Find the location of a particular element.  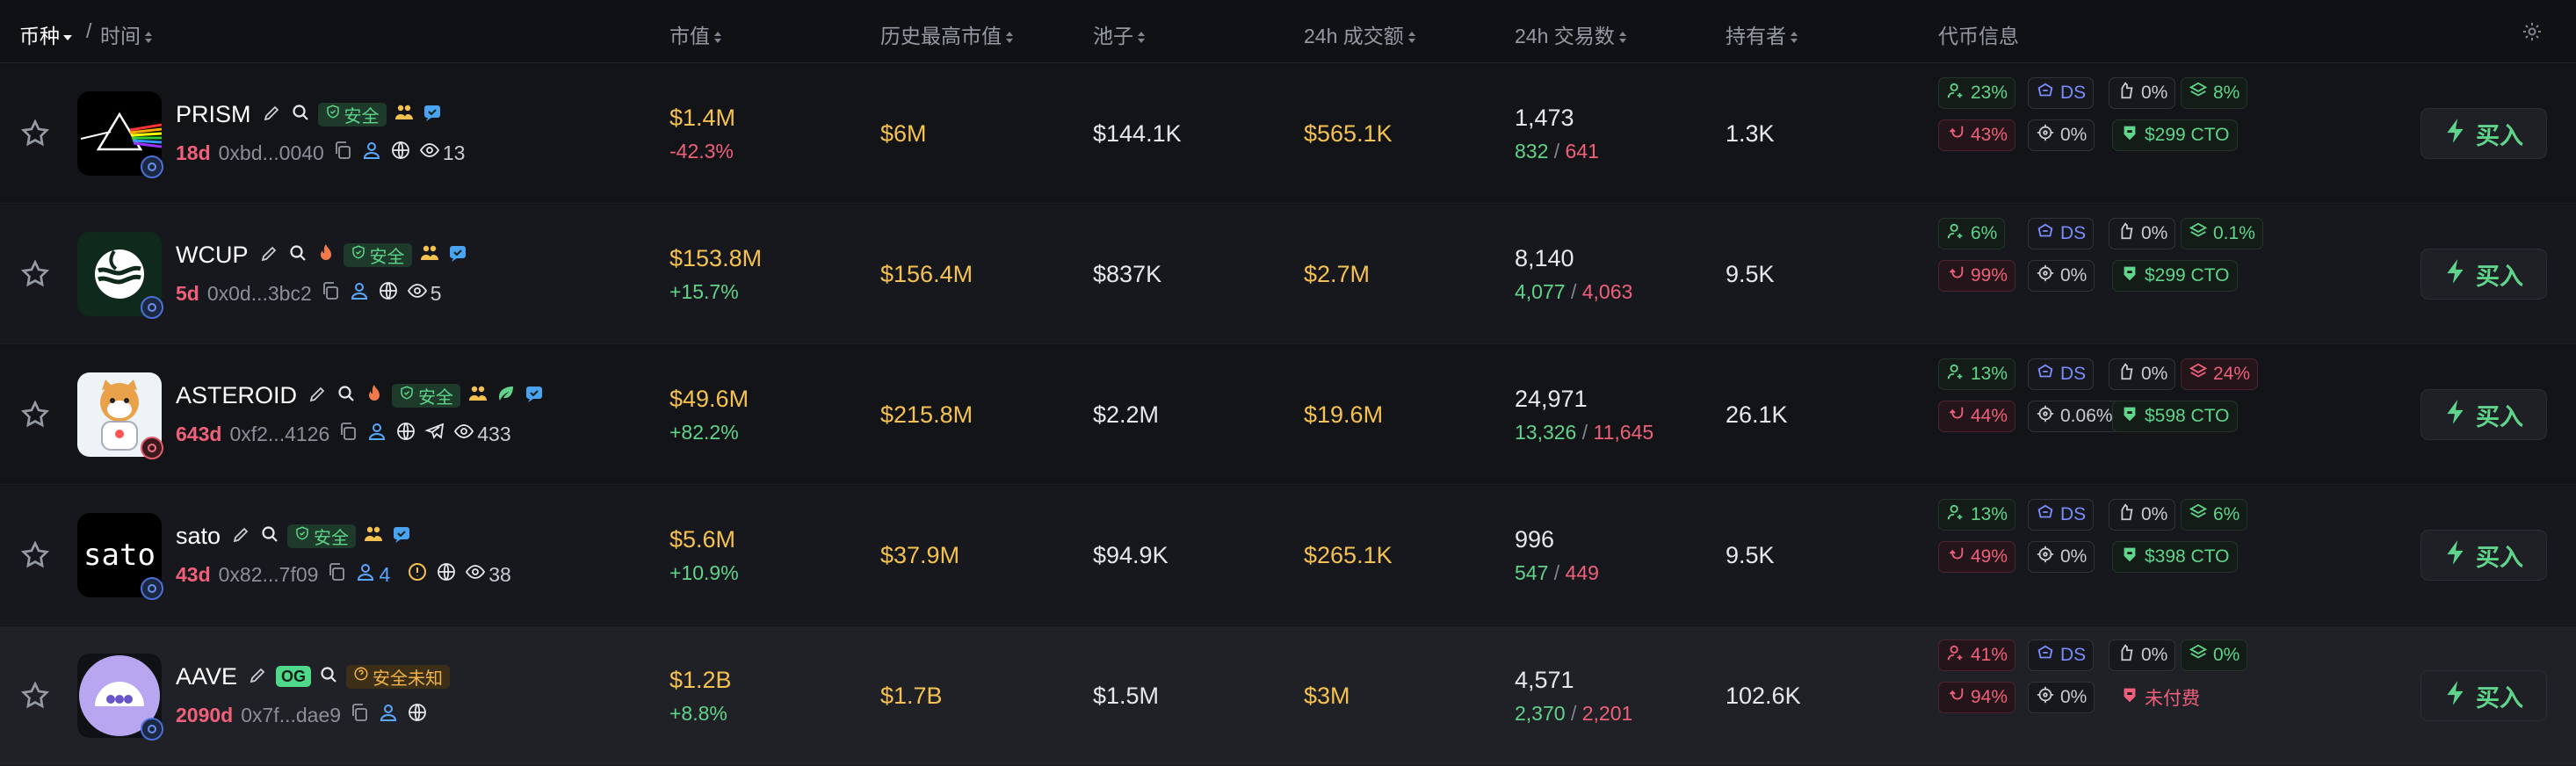

token-address: 0xbd...0040 is located at coordinates (271, 153).